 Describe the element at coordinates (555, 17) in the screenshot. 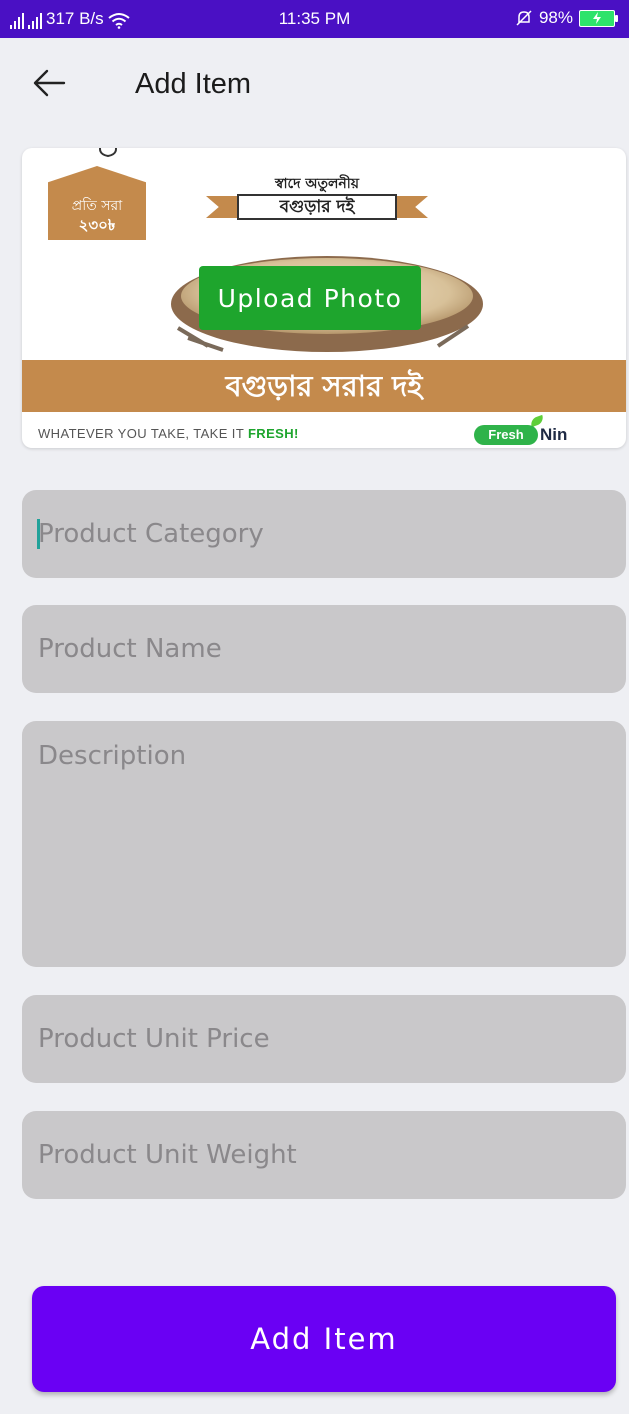

I see `battery-percent: 98%` at that location.